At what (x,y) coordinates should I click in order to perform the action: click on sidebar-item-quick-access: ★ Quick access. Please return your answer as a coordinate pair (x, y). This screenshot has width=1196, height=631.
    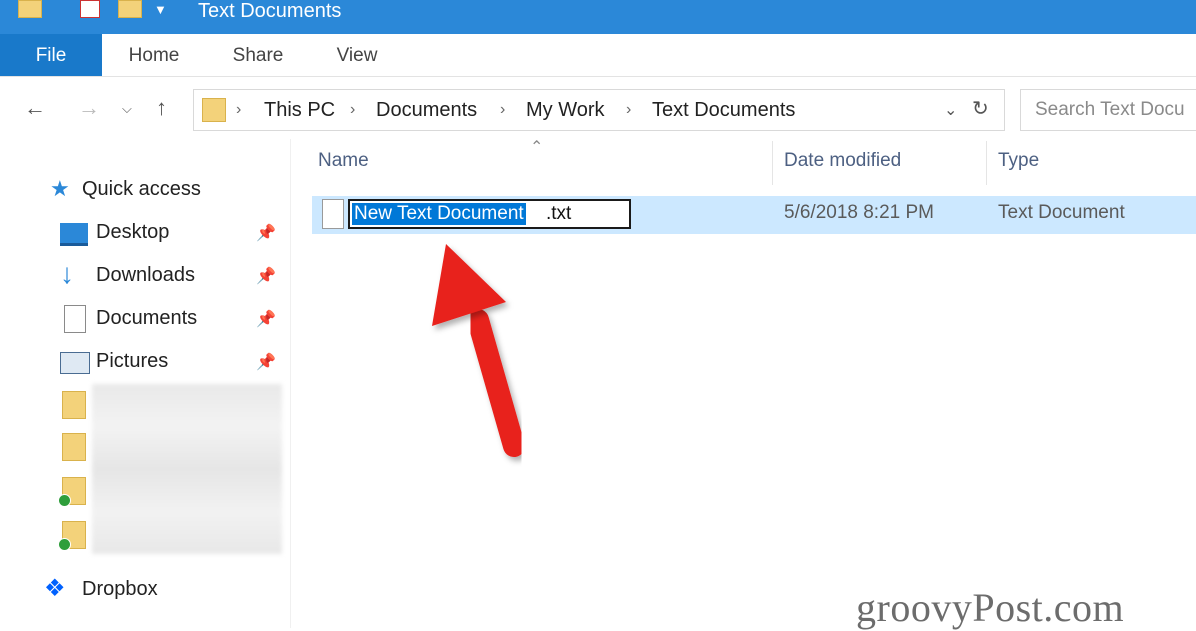
    Looking at the image, I should click on (145, 190).